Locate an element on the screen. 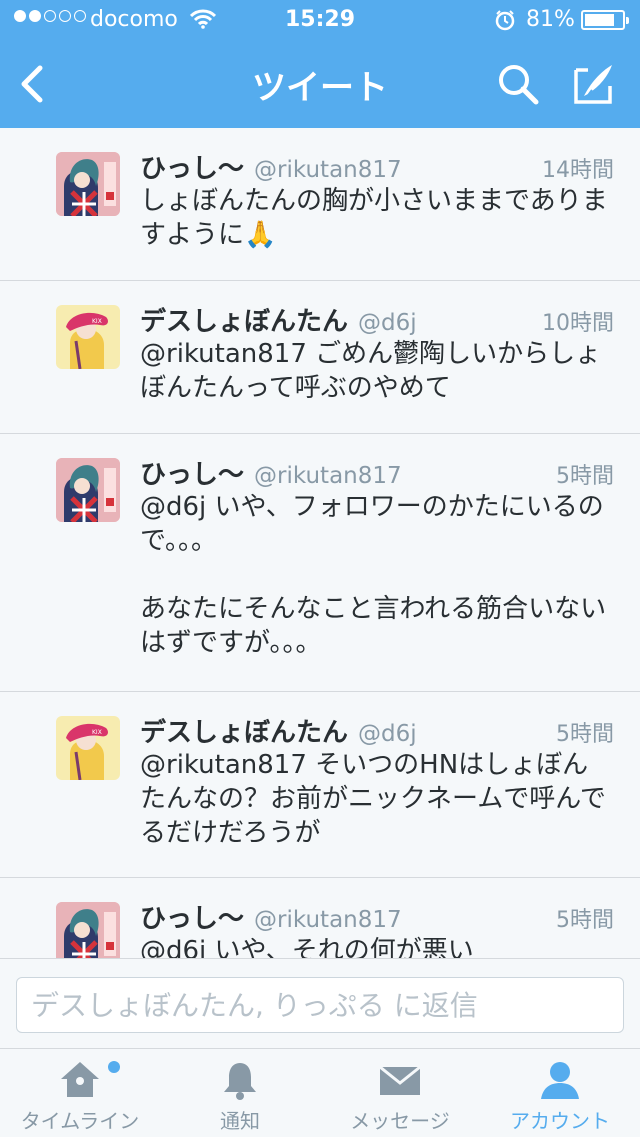 Image resolution: width=640 pixels, height=1137 pixels. bell-icon is located at coordinates (240, 1080).